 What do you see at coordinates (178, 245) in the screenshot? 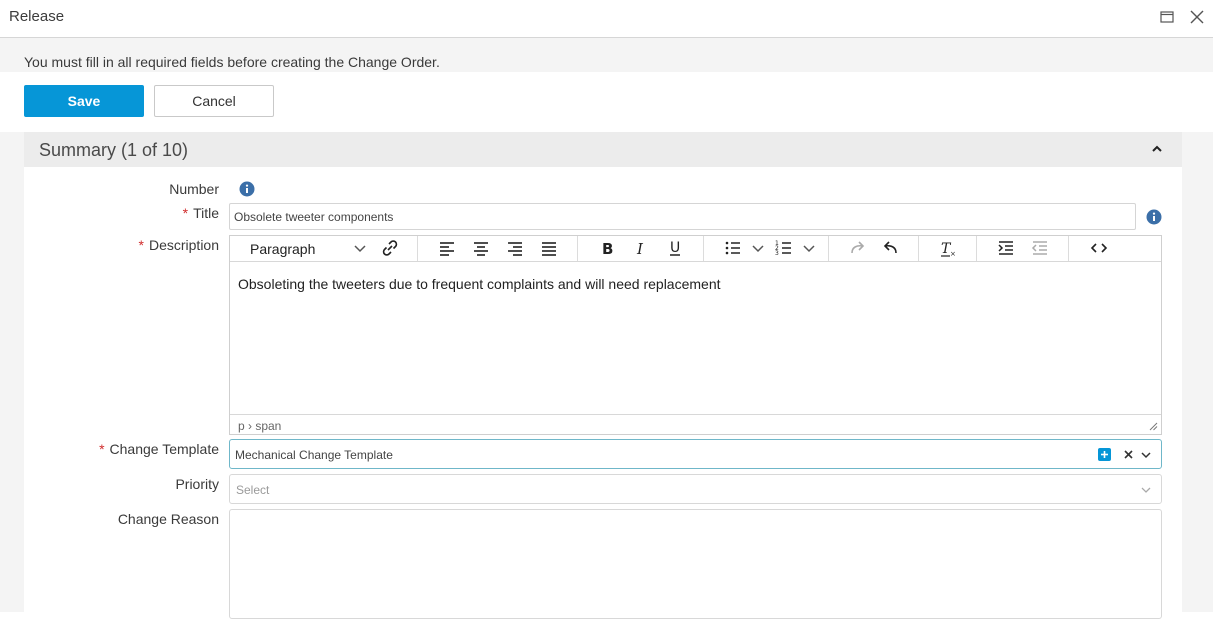
I see `description-label: * Description` at bounding box center [178, 245].